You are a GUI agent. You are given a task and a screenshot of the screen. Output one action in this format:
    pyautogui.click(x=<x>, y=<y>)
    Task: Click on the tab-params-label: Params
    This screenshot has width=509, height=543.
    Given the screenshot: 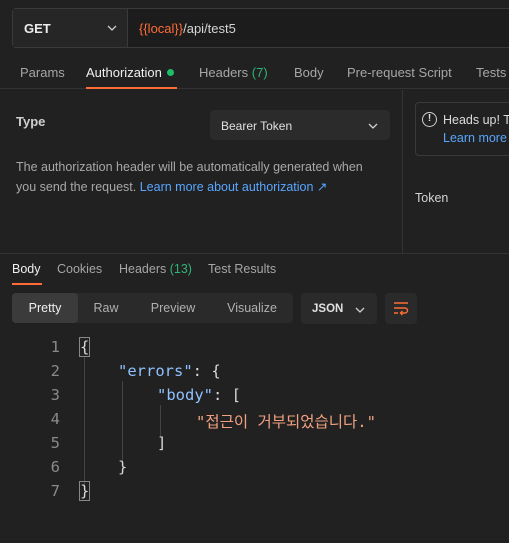 What is the action you would take?
    pyautogui.click(x=42, y=72)
    